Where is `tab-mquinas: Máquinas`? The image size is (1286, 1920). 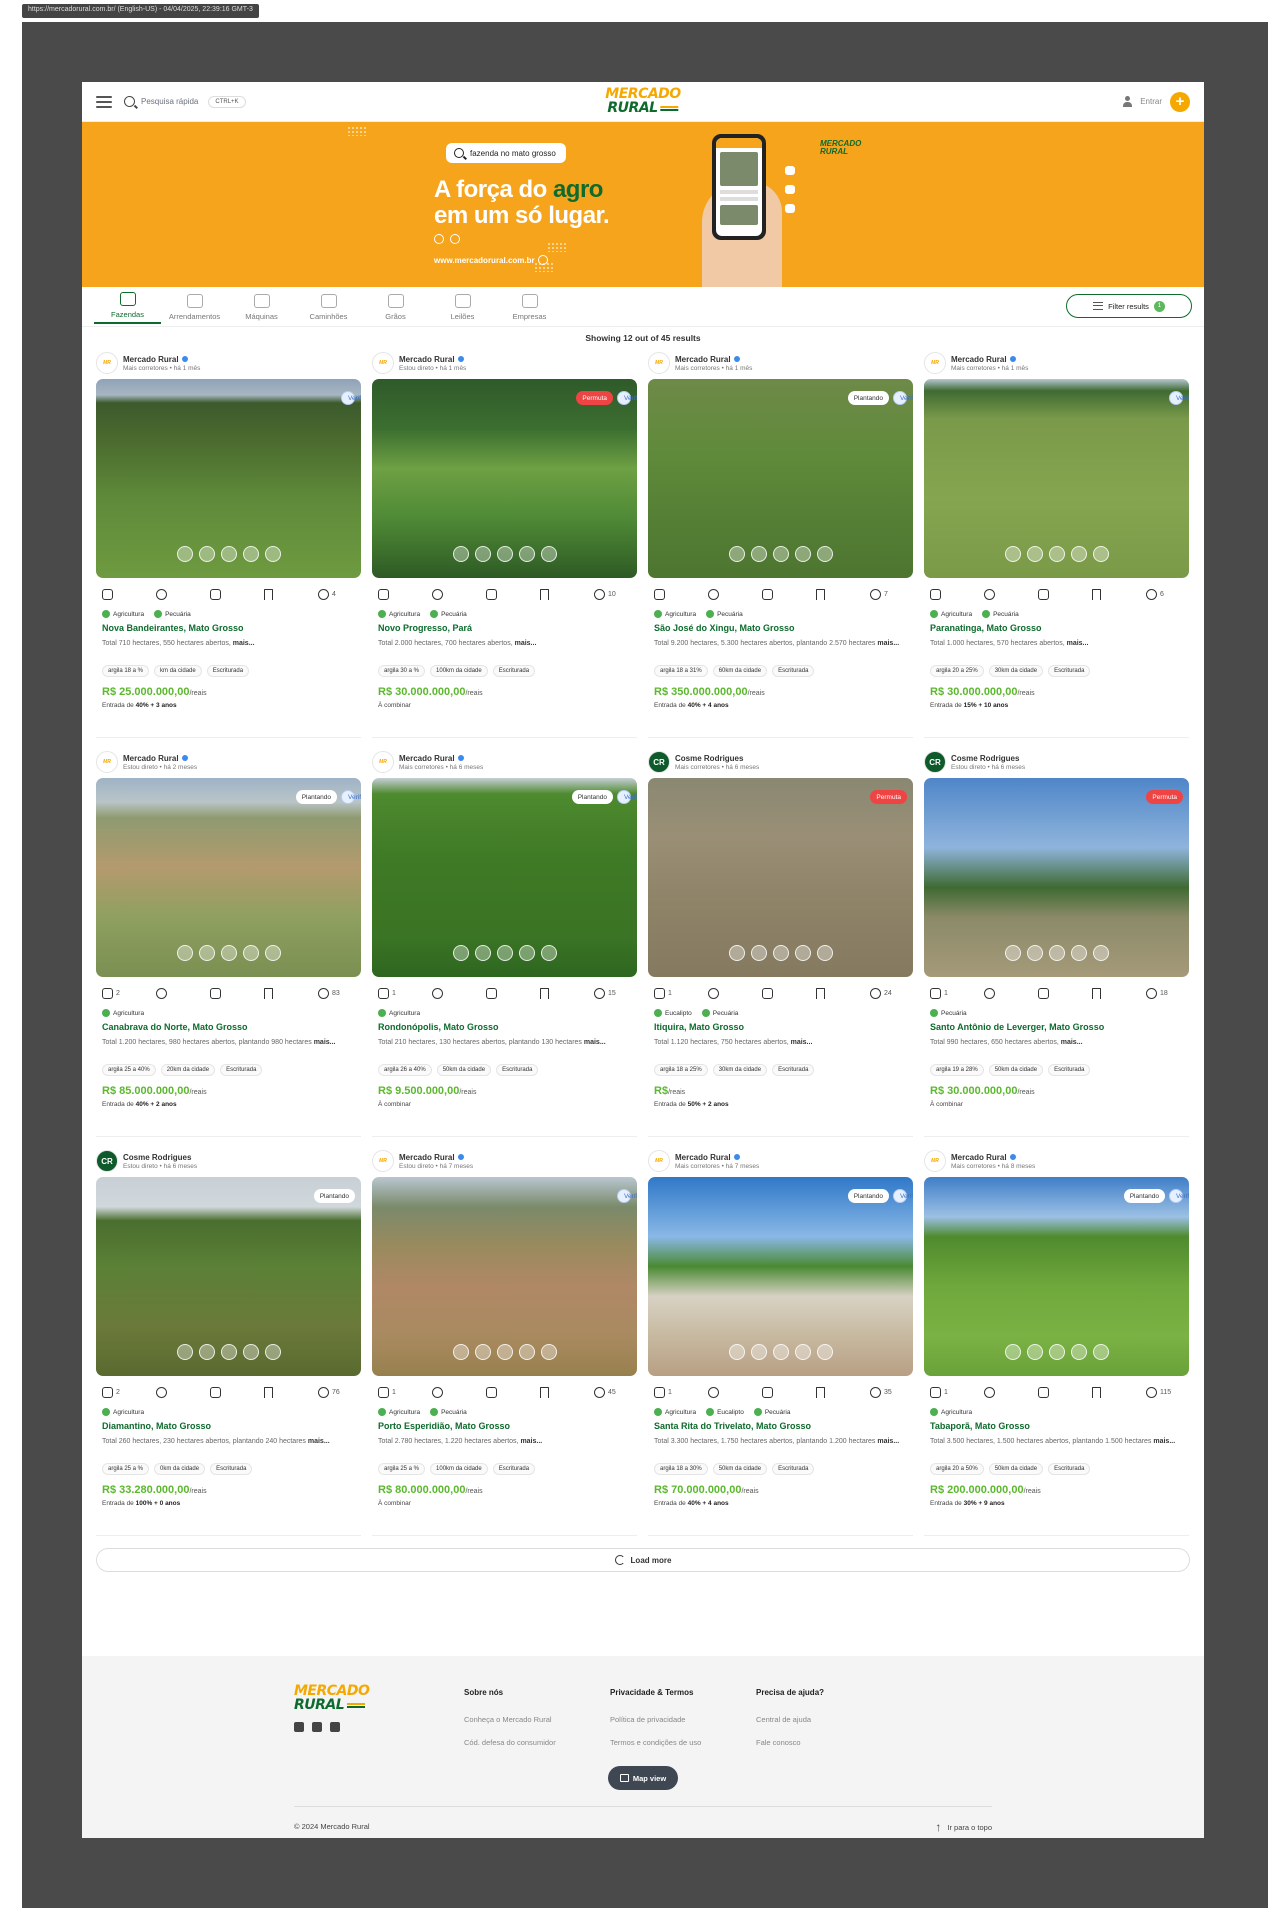 tab-mquinas: Máquinas is located at coordinates (261, 309).